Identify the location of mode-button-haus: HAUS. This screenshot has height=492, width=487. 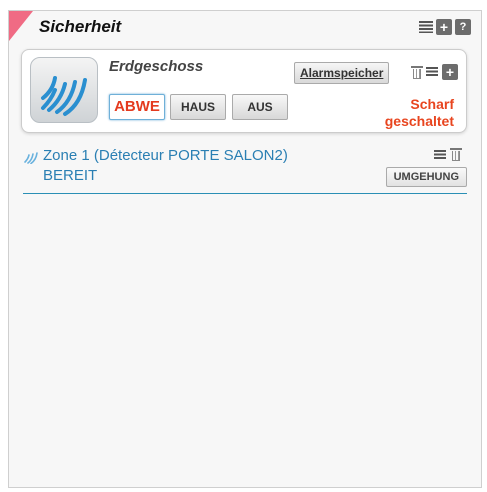
(198, 107).